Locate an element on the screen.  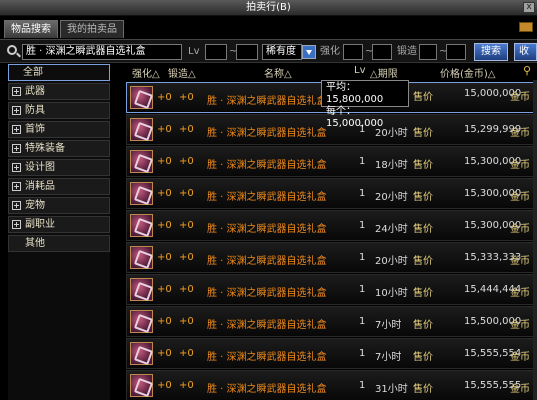
tab-bar: 物品搜索 我的拍卖品 is located at coordinates (64, 29).